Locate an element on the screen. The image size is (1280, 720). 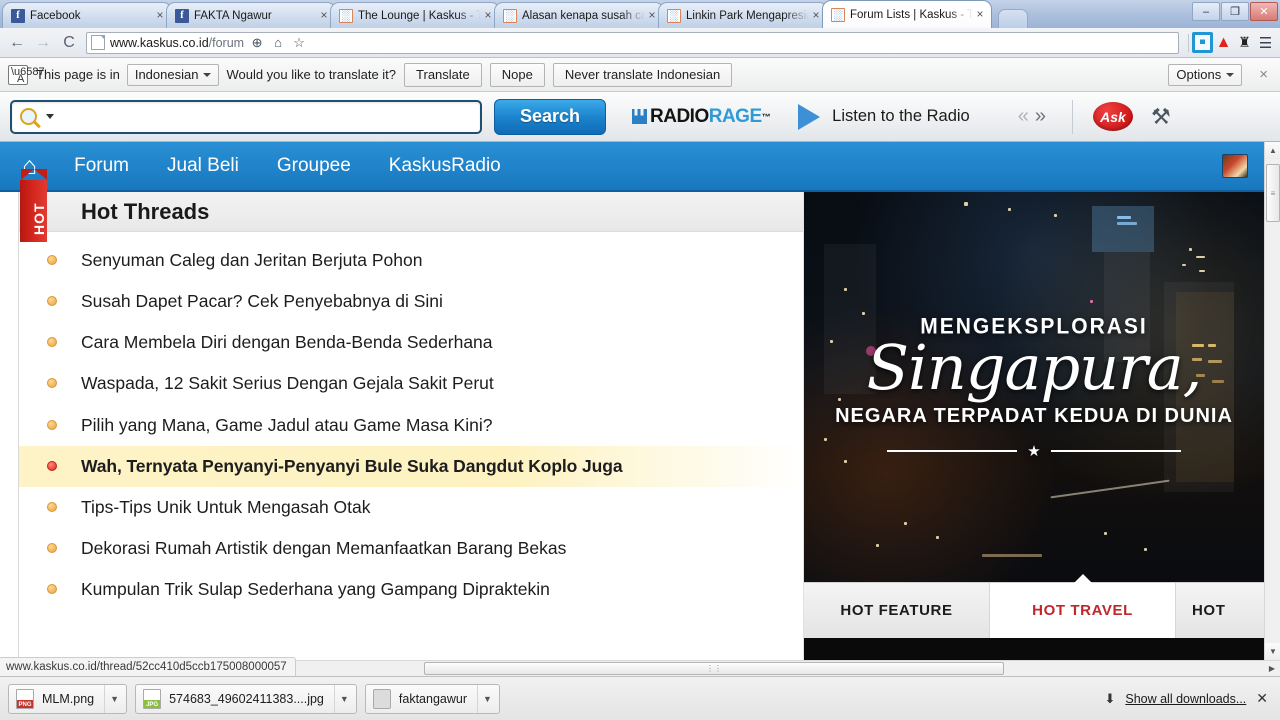
maximize-button: ❐ is located at coordinates (1235, 11).